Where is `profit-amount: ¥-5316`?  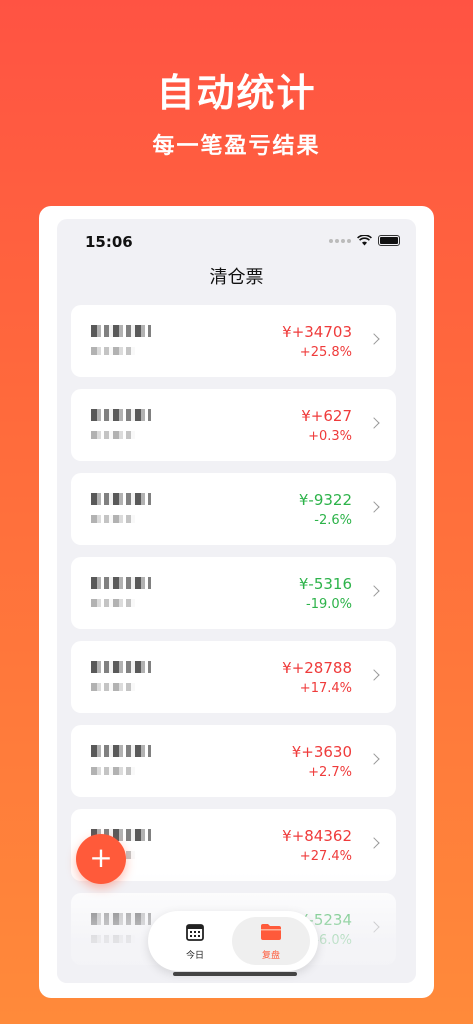
profit-amount: ¥-5316 is located at coordinates (325, 584).